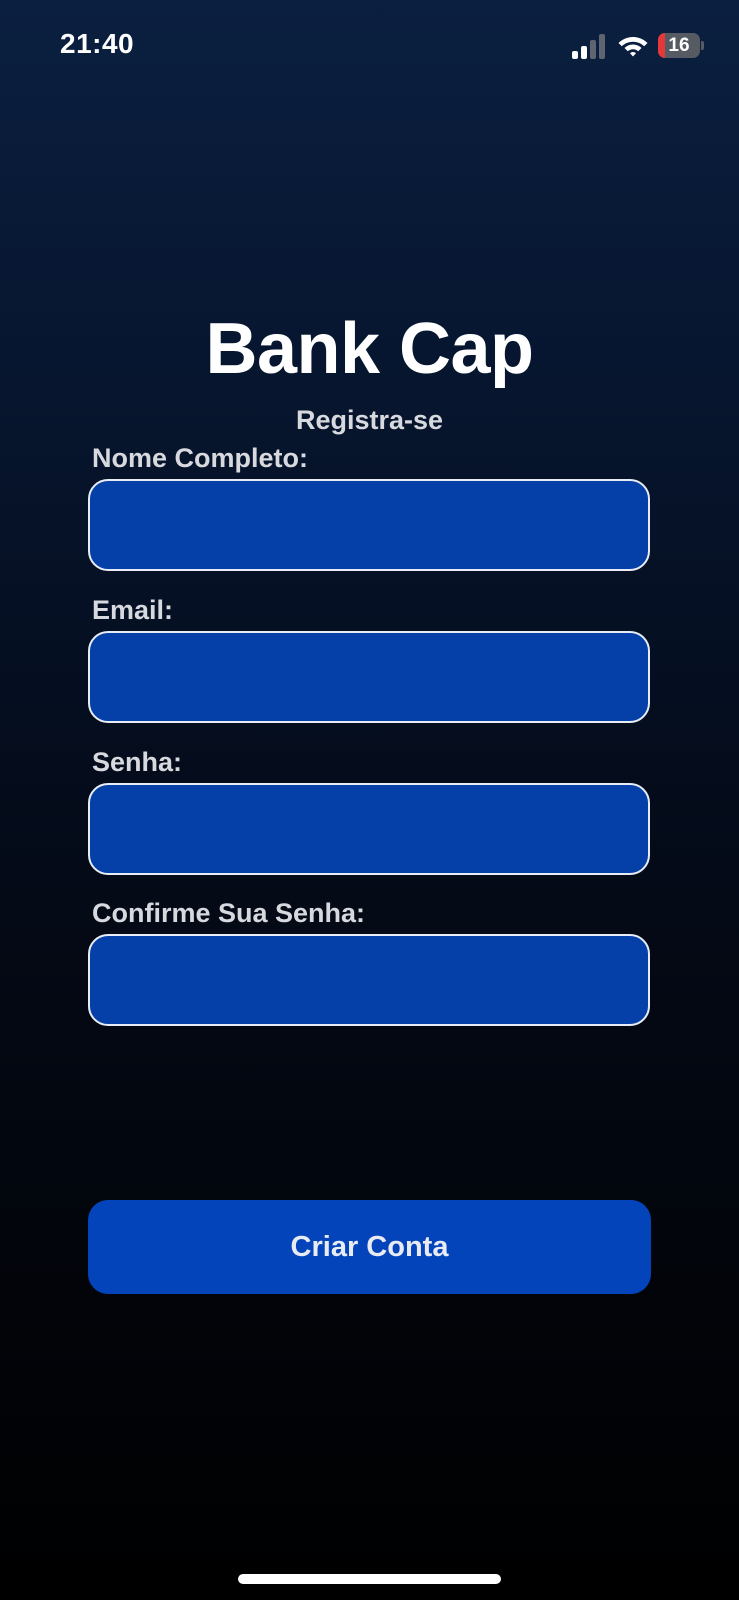 Image resolution: width=739 pixels, height=1600 pixels. What do you see at coordinates (369, 349) in the screenshot?
I see `app-title: Bank Cap` at bounding box center [369, 349].